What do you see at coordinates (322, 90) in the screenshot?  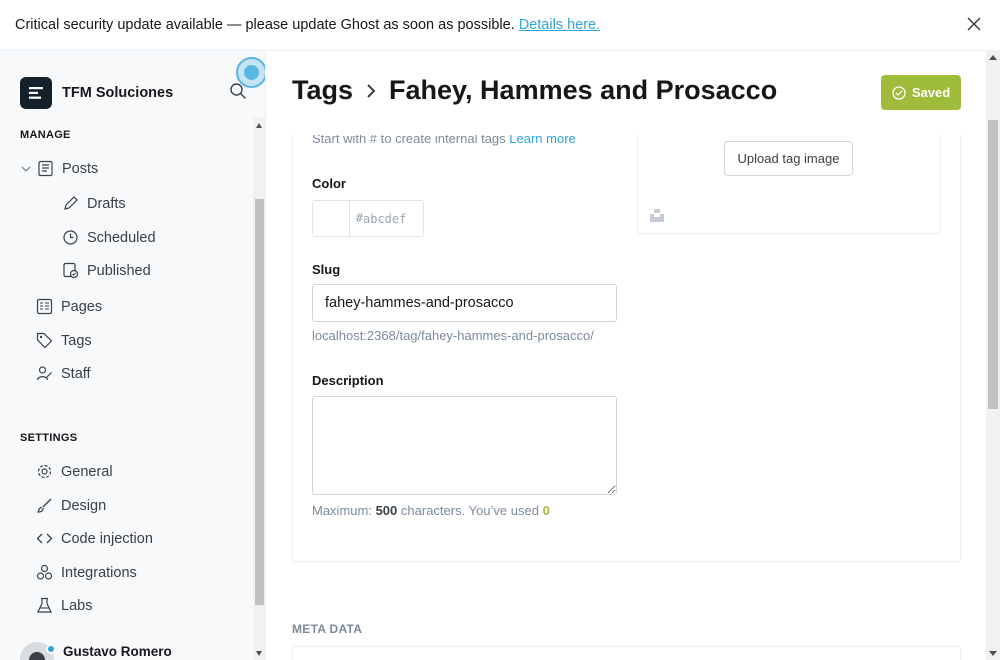 I see `breadcrumb-tags-link: Tags` at bounding box center [322, 90].